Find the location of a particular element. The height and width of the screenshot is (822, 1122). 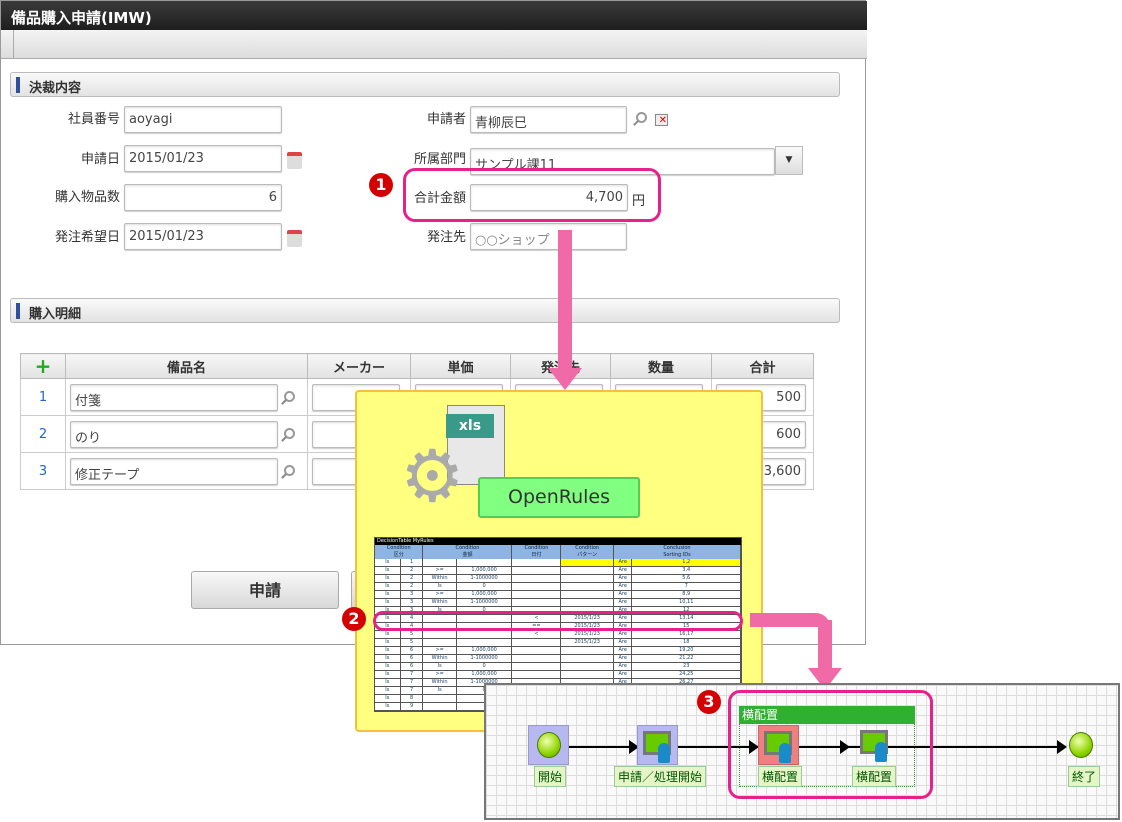

sheet-cell: パターン is located at coordinates (587, 555).